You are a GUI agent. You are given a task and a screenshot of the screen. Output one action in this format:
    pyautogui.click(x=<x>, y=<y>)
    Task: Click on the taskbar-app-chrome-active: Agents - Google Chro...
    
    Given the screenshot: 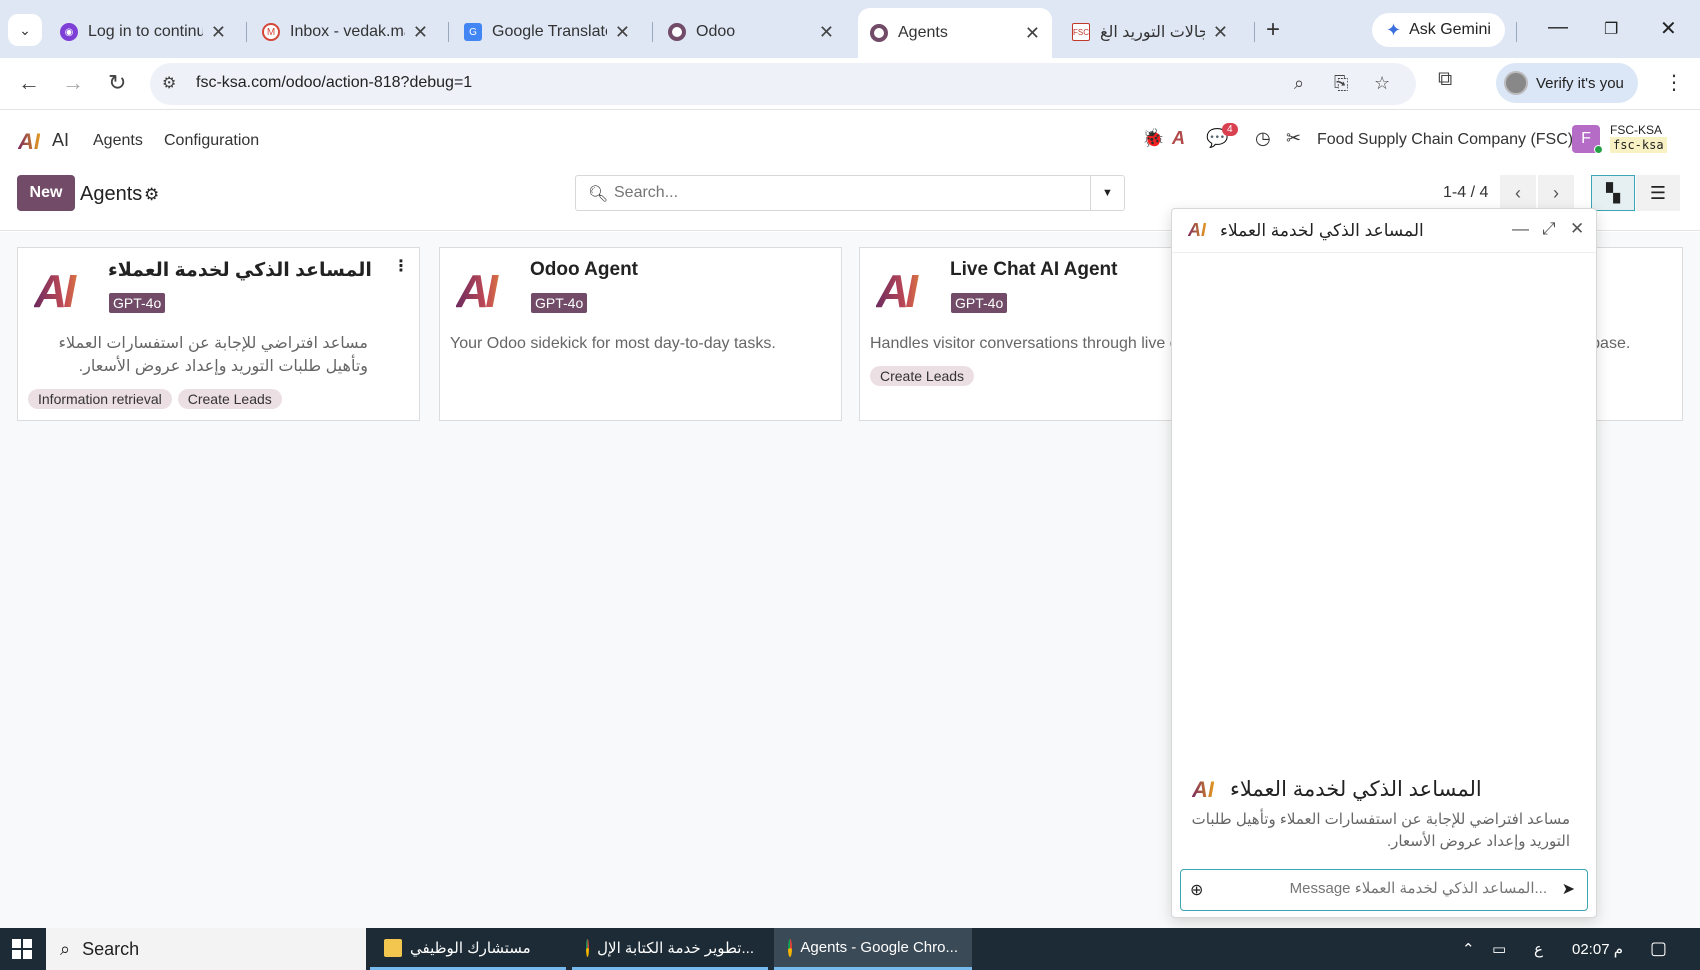 What is the action you would take?
    pyautogui.click(x=873, y=949)
    